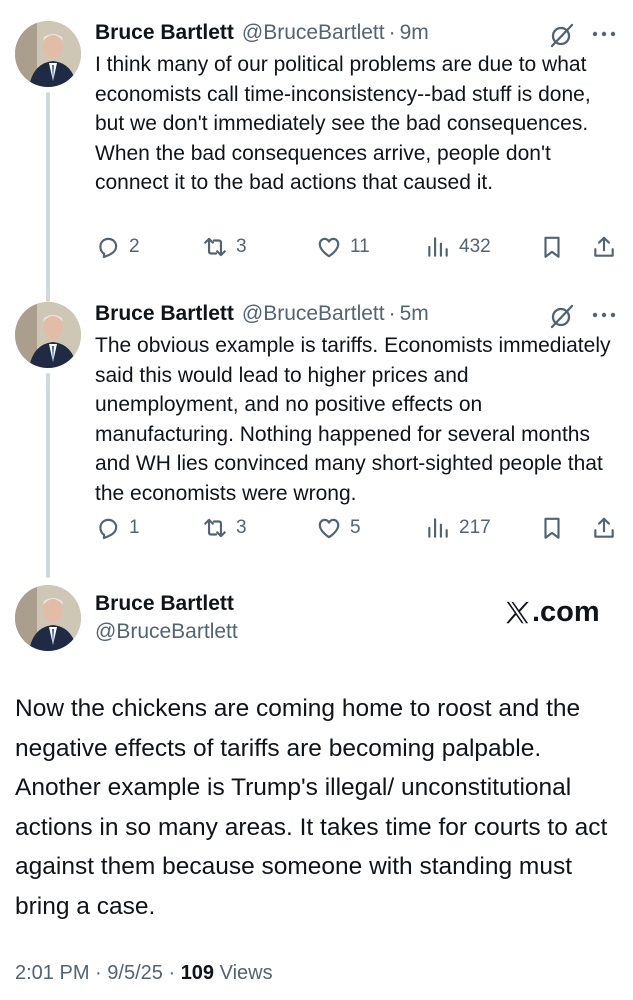 The width and height of the screenshot is (633, 1000). I want to click on like-button: 5, so click(338, 528).